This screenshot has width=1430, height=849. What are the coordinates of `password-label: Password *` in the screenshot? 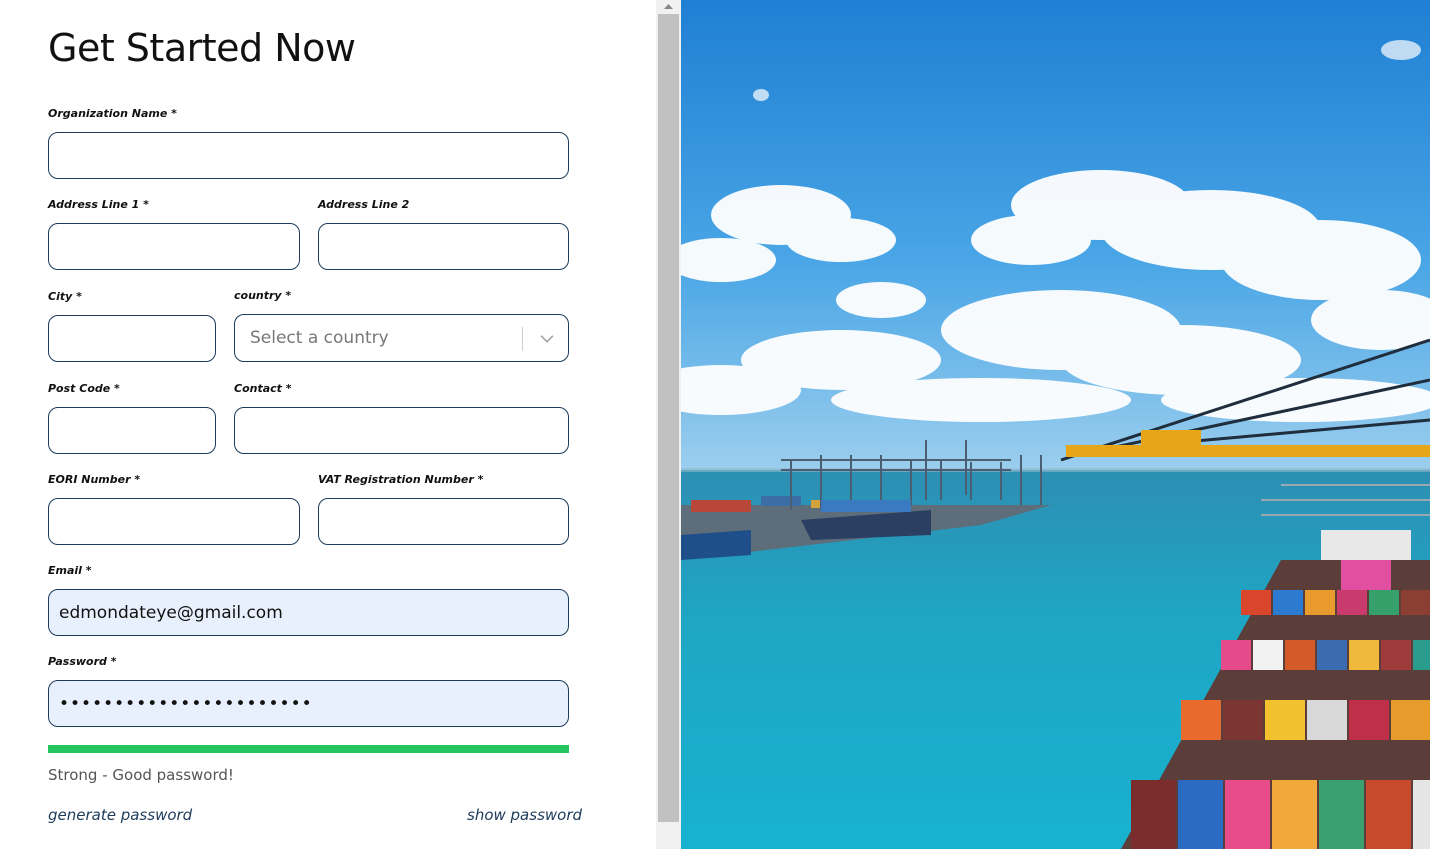 It's located at (82, 661).